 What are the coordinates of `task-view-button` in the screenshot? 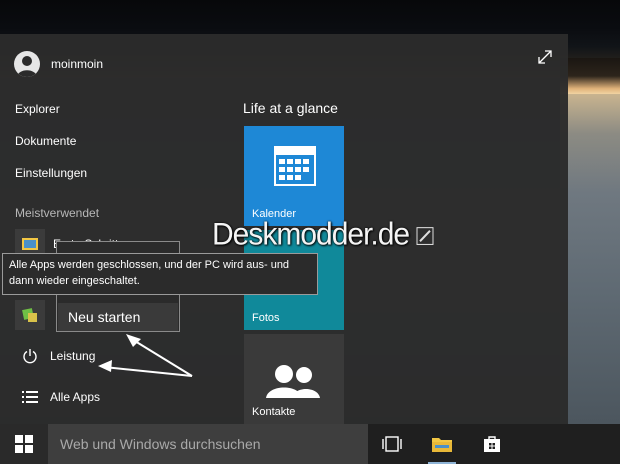 It's located at (392, 444).